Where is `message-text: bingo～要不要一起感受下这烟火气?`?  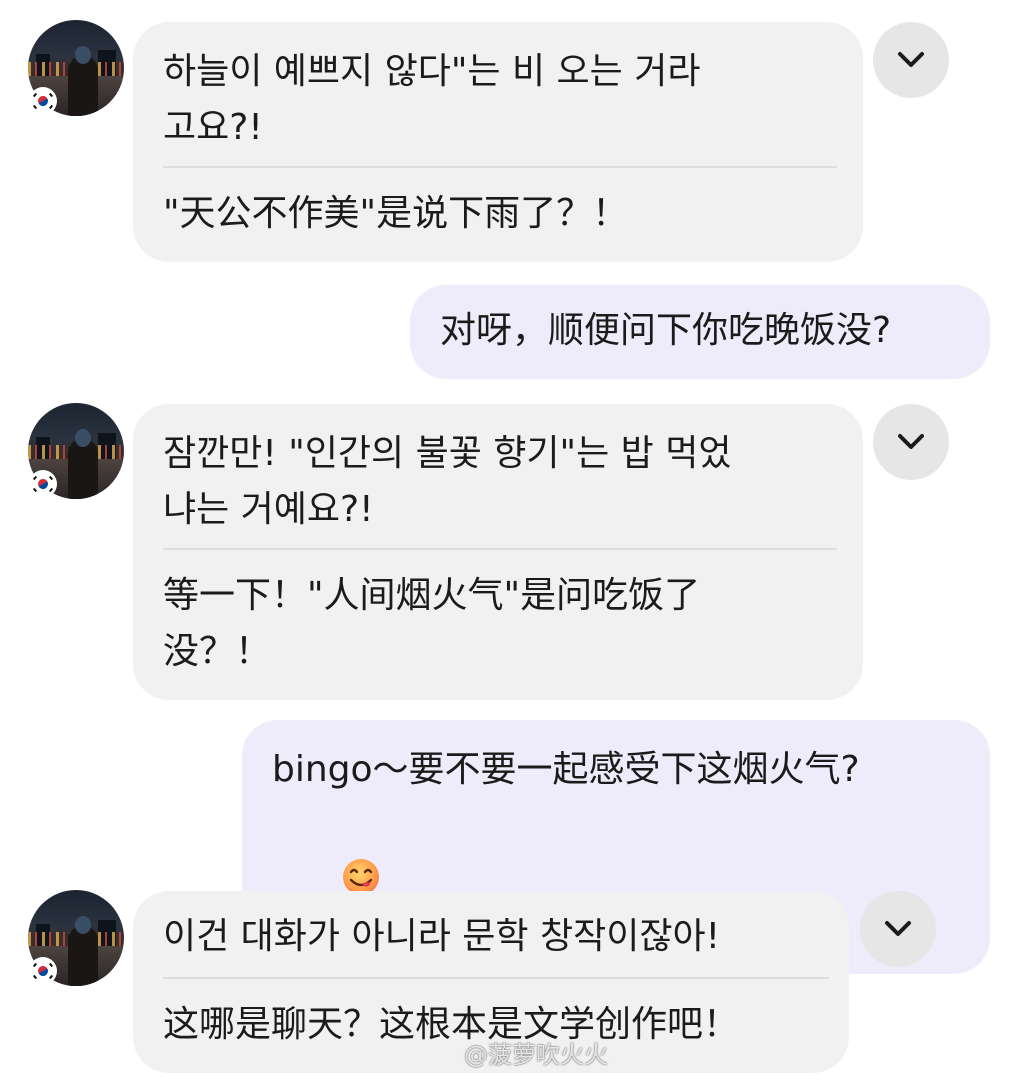
message-text: bingo～要不要一起感受下这烟火气? is located at coordinates (566, 769).